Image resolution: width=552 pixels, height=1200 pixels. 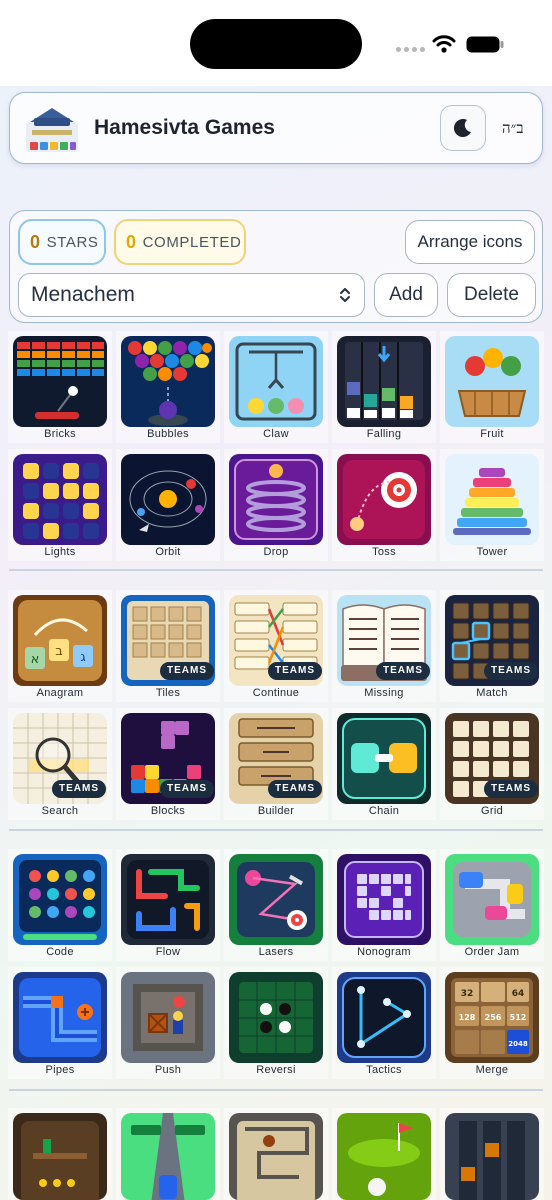 What do you see at coordinates (384, 434) in the screenshot?
I see `game-label: Falling` at bounding box center [384, 434].